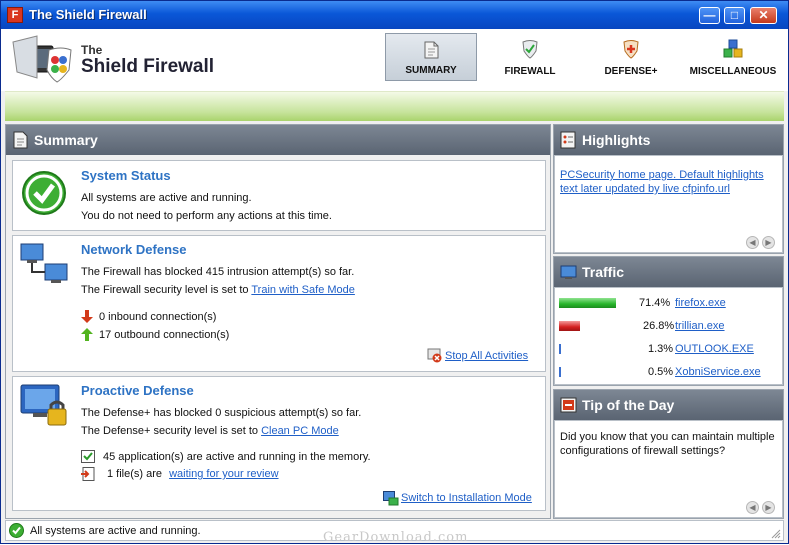 The width and height of the screenshot is (789, 545). Describe the element at coordinates (431, 50) in the screenshot. I see `summary-document-icon` at that location.